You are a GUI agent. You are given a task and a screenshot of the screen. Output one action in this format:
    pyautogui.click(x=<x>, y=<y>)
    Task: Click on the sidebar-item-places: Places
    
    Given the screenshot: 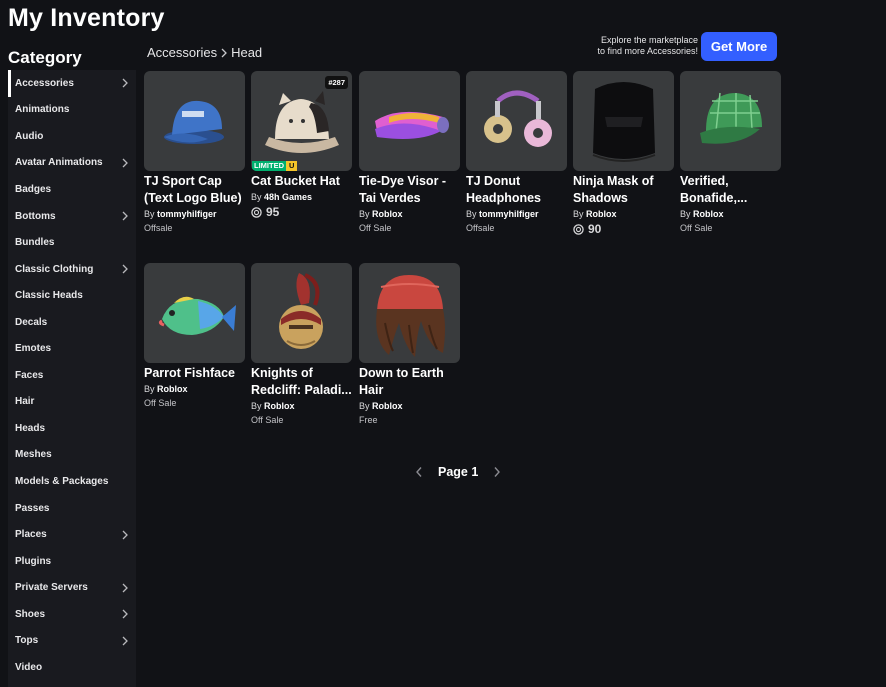 What is the action you would take?
    pyautogui.click(x=72, y=534)
    